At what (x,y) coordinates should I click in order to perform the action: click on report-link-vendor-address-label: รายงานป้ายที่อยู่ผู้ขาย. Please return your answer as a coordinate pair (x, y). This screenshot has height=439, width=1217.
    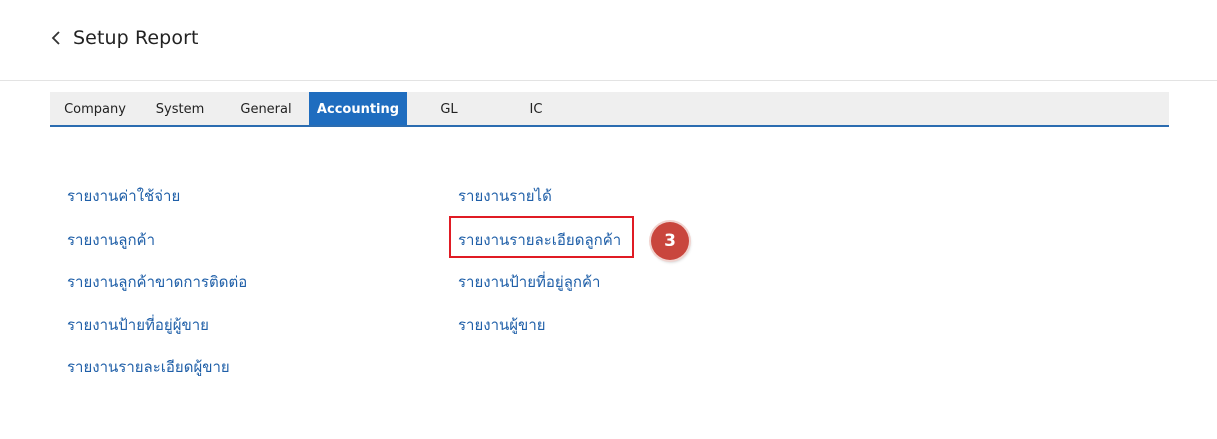
    Looking at the image, I should click on (138, 325).